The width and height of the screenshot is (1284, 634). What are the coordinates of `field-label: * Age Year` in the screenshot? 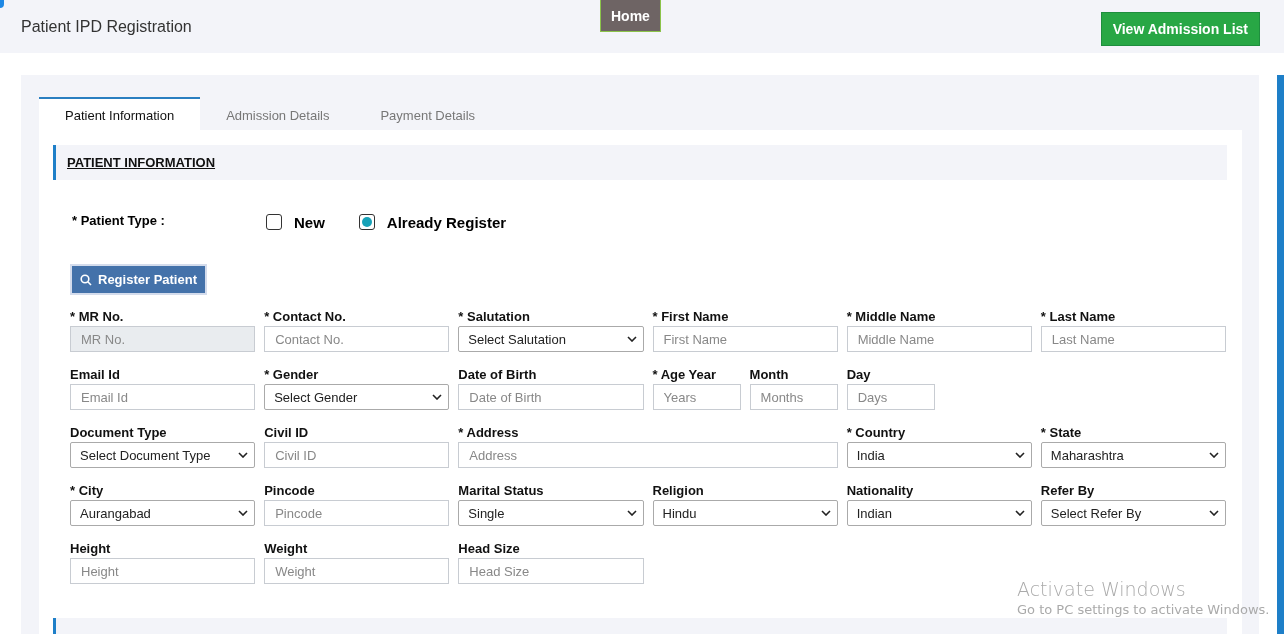 It's located at (685, 375).